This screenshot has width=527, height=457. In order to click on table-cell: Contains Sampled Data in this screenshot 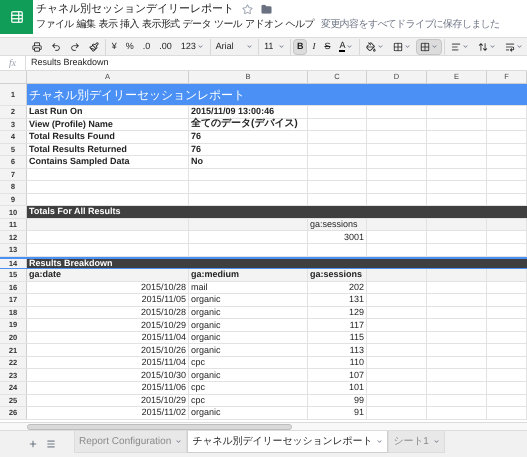, I will do `click(108, 162)`.